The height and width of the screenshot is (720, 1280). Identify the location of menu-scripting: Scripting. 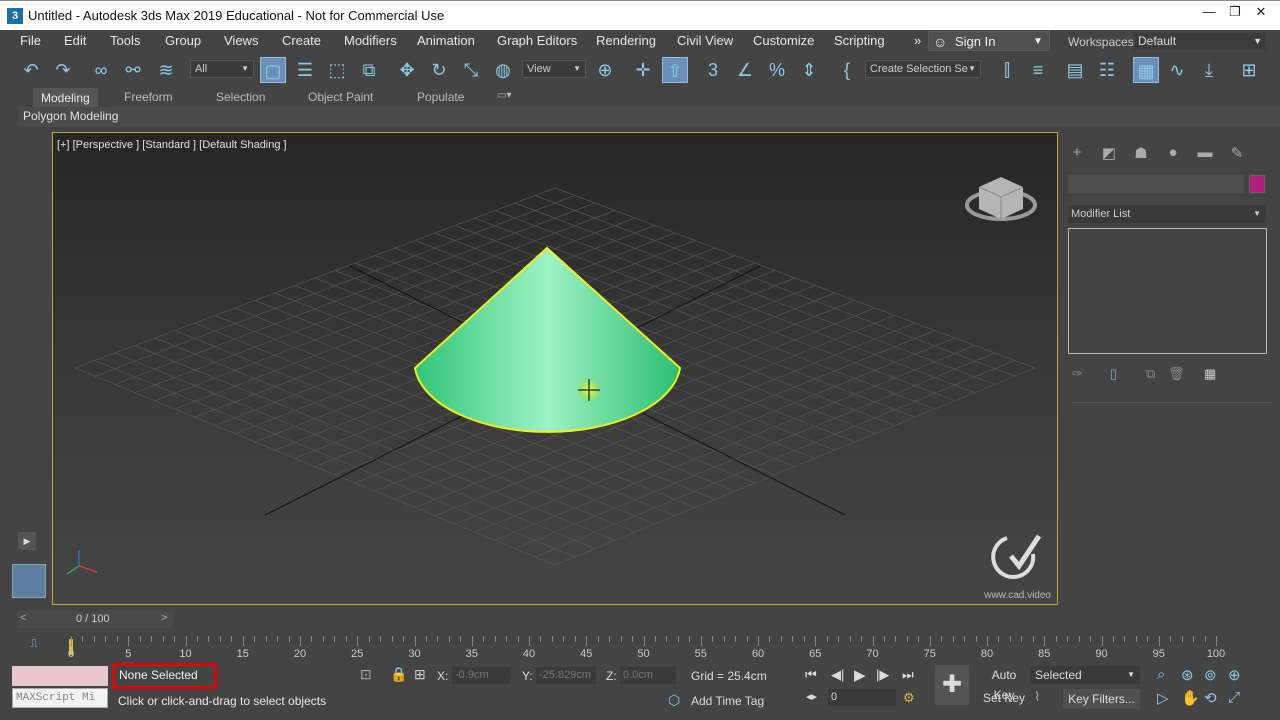
(859, 40).